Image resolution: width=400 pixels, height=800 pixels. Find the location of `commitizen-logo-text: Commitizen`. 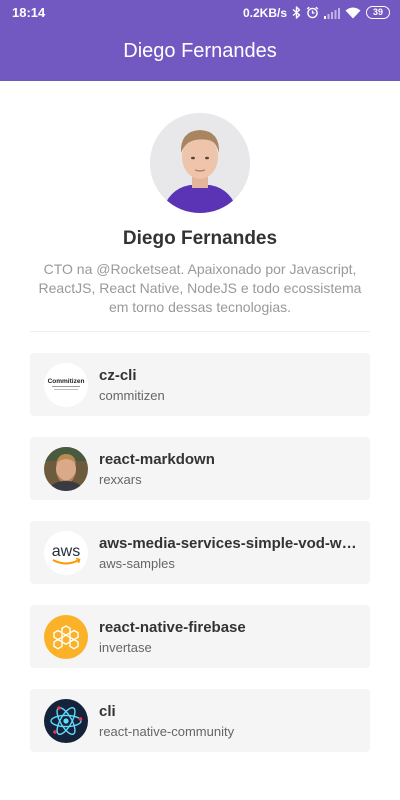

commitizen-logo-text: Commitizen is located at coordinates (66, 381).